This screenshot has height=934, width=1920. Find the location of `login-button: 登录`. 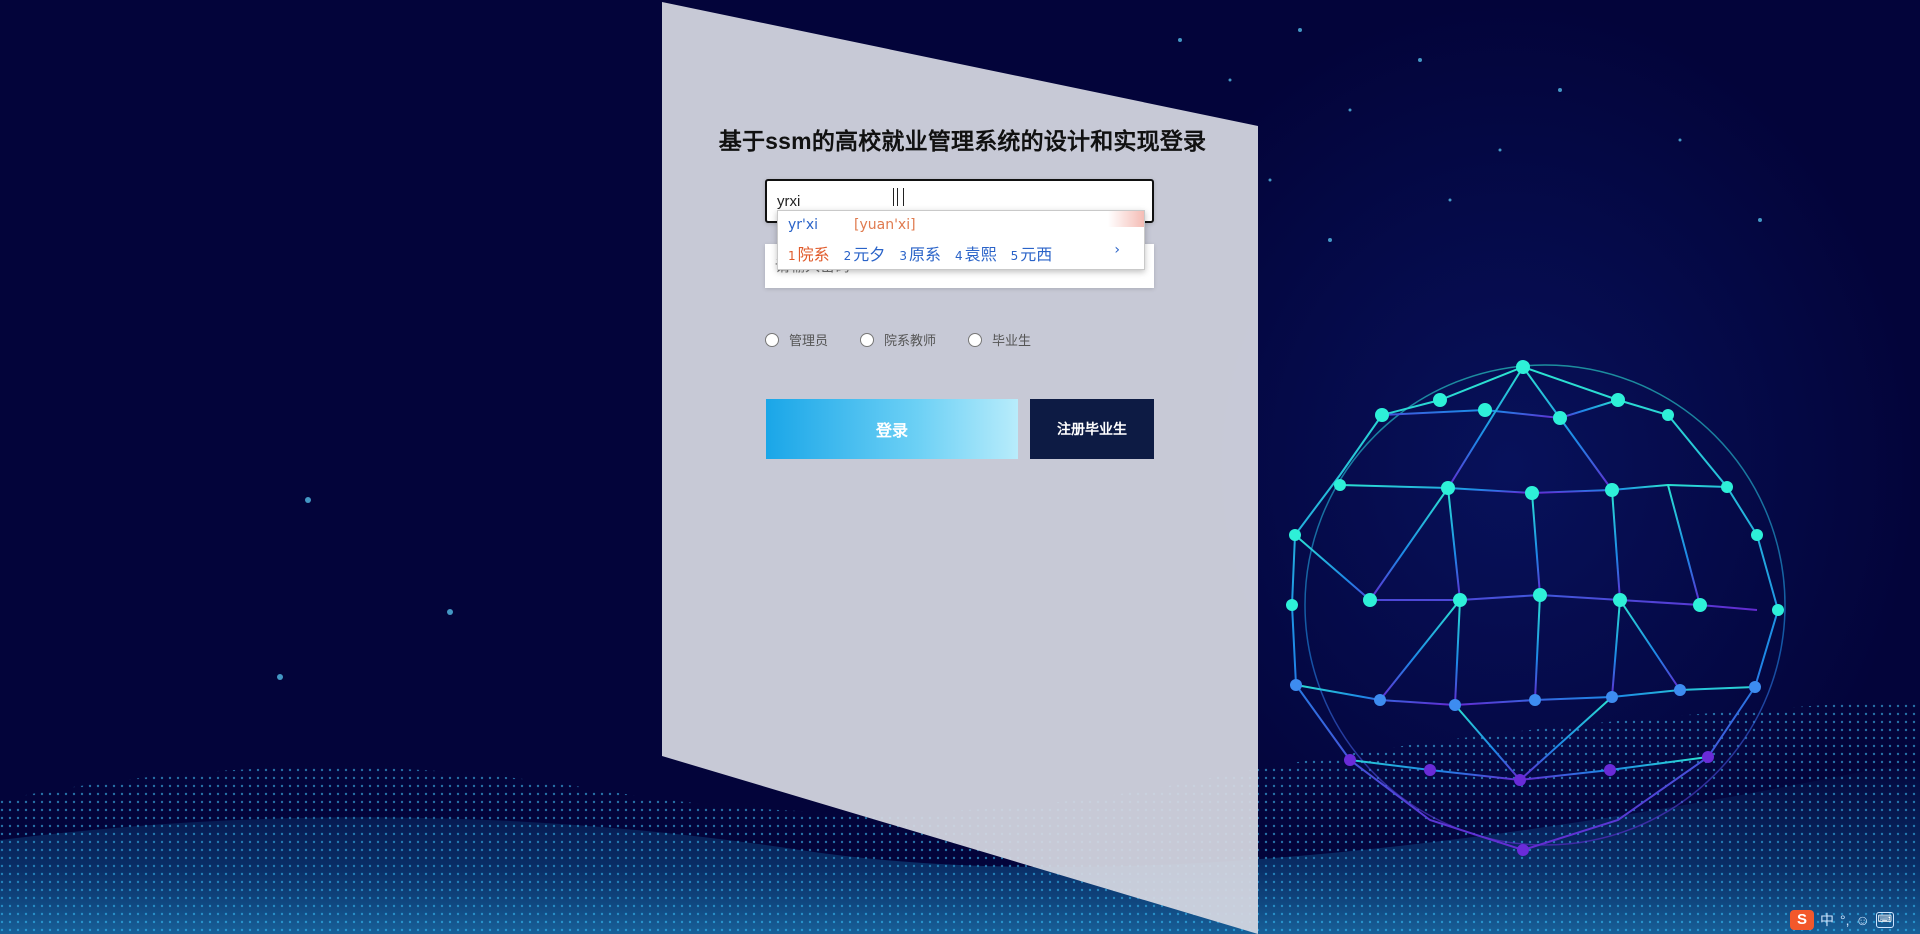

login-button: 登录 is located at coordinates (892, 429).